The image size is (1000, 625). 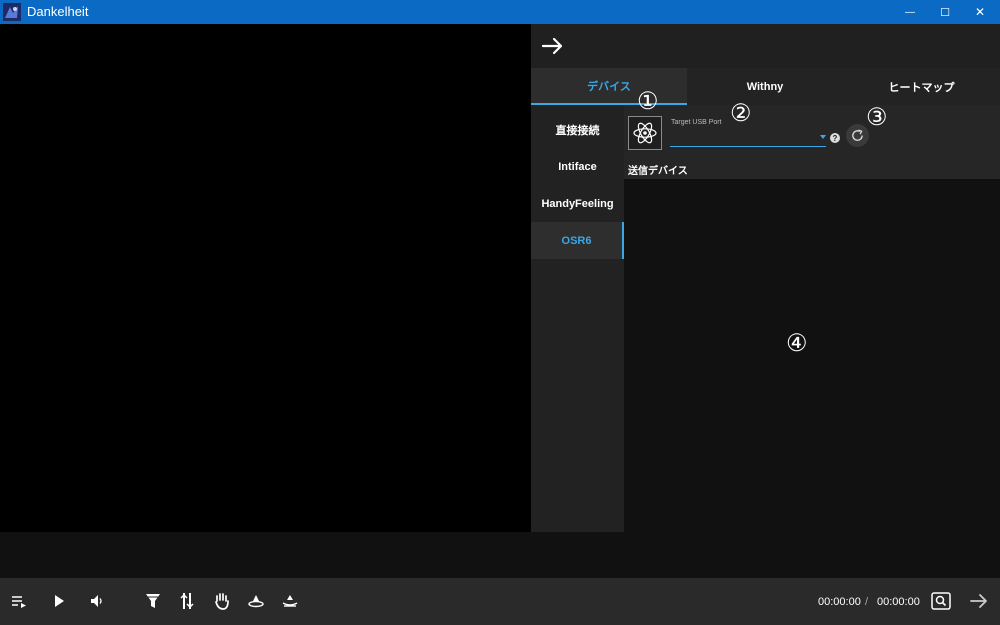 I want to click on stroke-icon, so click(x=187, y=601).